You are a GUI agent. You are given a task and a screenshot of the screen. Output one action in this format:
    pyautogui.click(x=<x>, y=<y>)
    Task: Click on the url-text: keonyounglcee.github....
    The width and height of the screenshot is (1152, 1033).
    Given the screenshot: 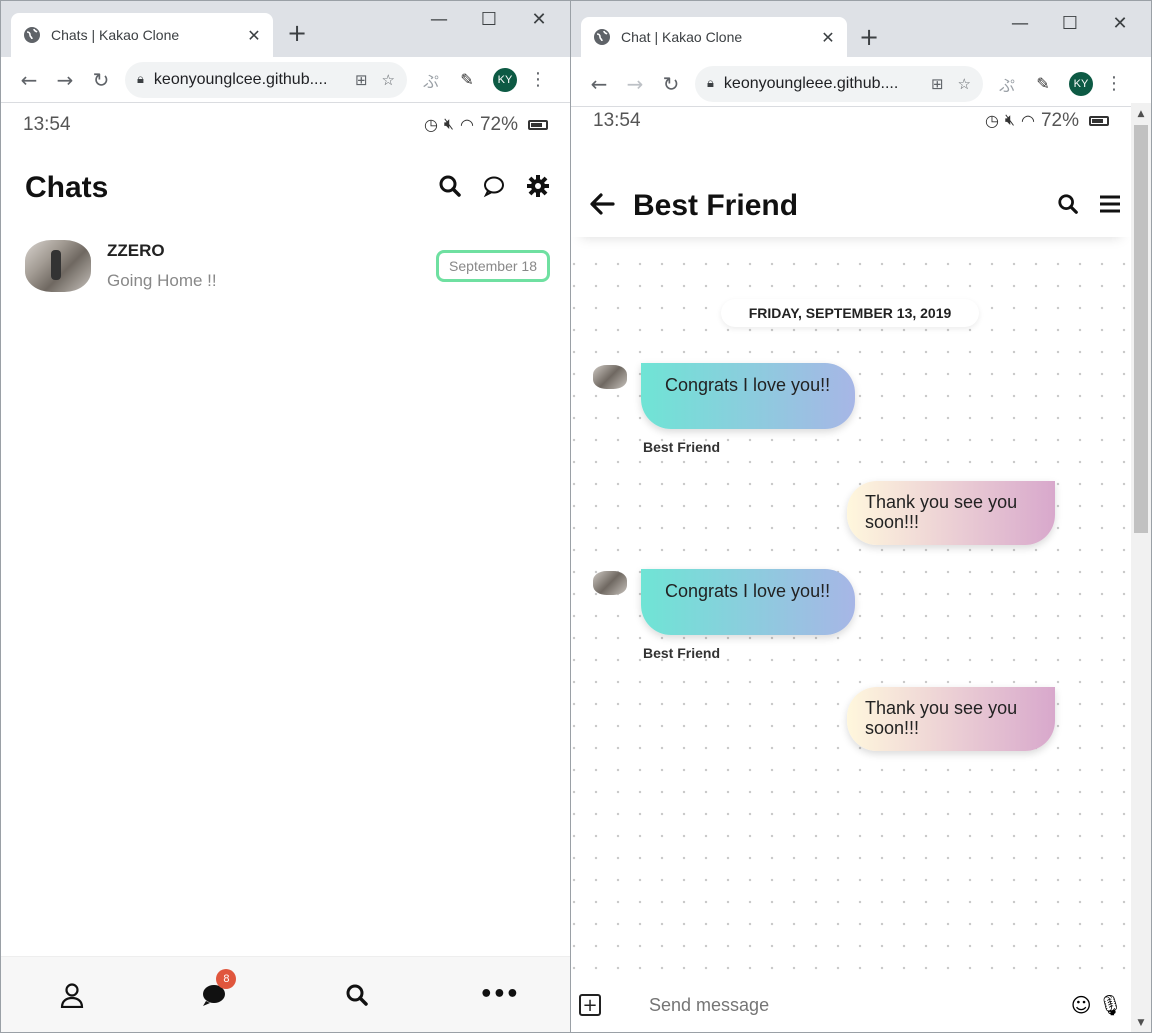 What is the action you would take?
    pyautogui.click(x=240, y=79)
    